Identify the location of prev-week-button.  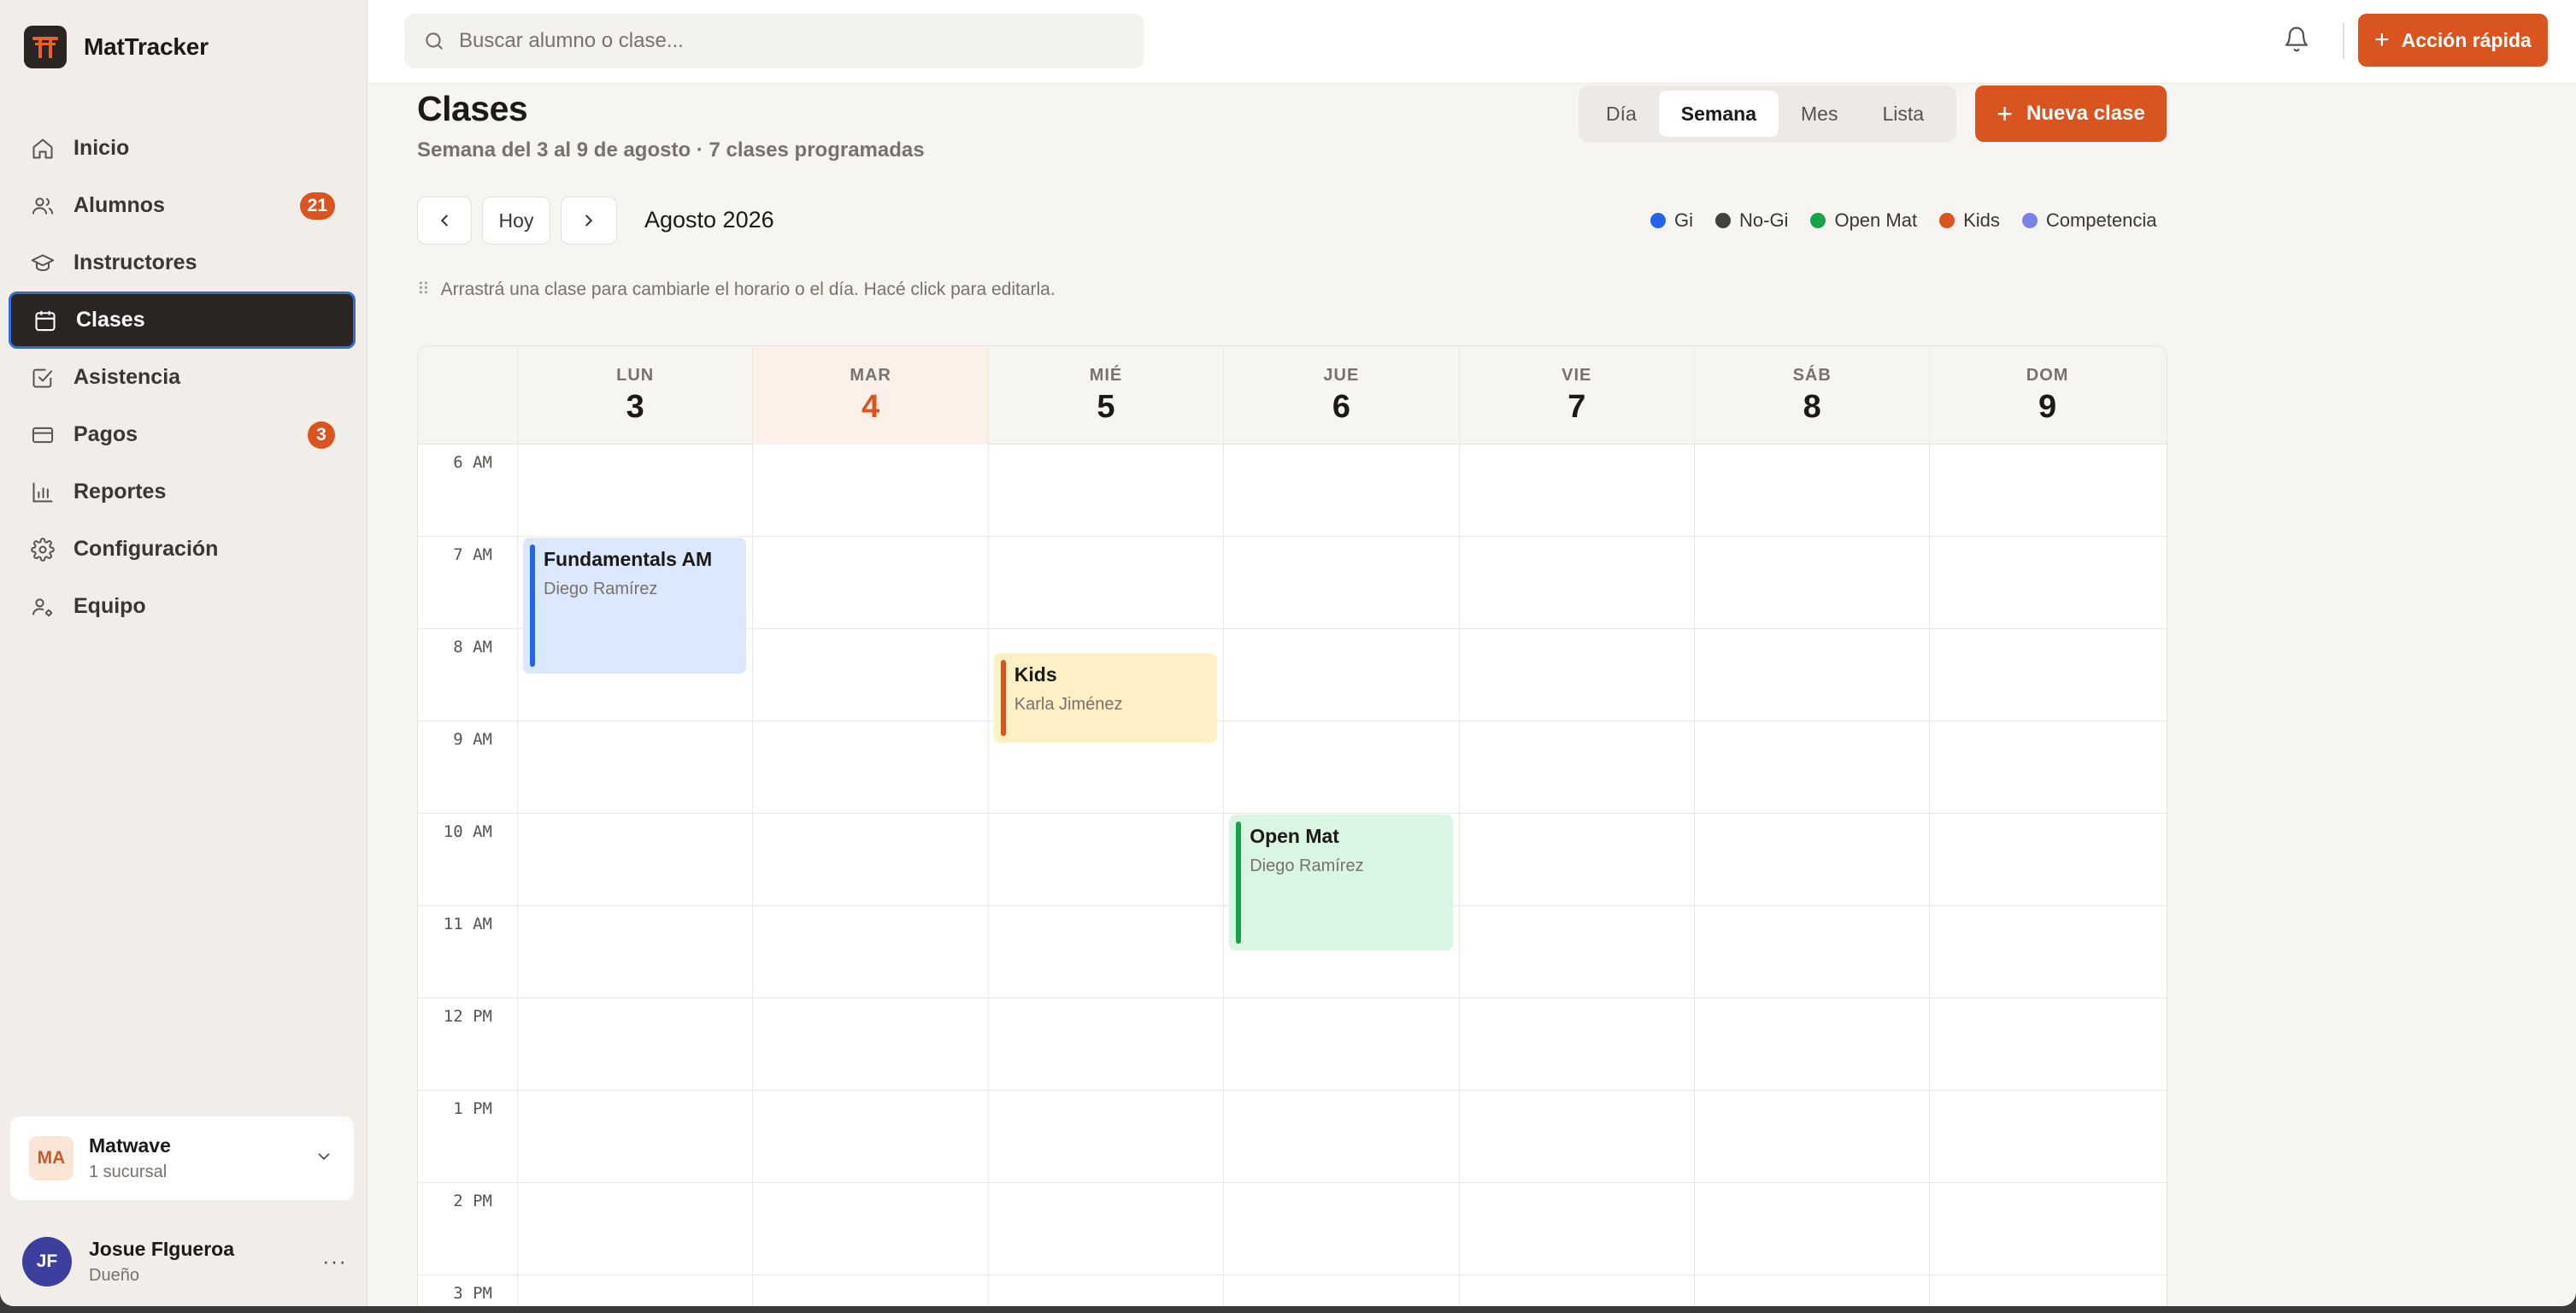
(444, 221).